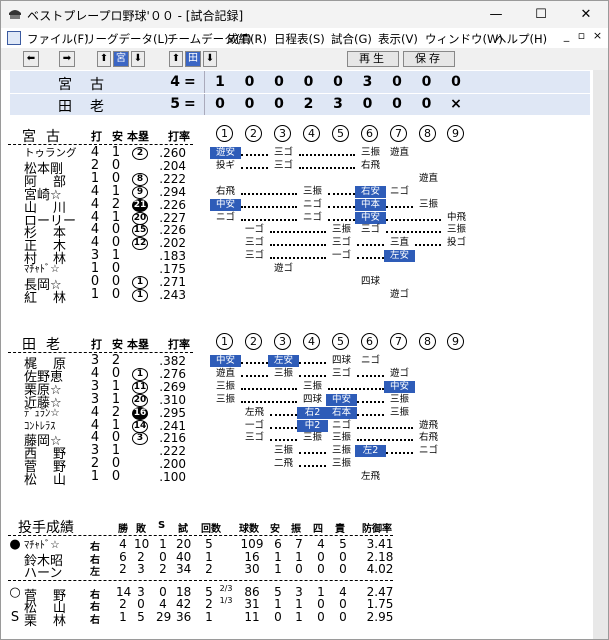 The height and width of the screenshot is (640, 609). Describe the element at coordinates (296, 529) in the screenshot. I see `pitching-col-header: 振` at that location.